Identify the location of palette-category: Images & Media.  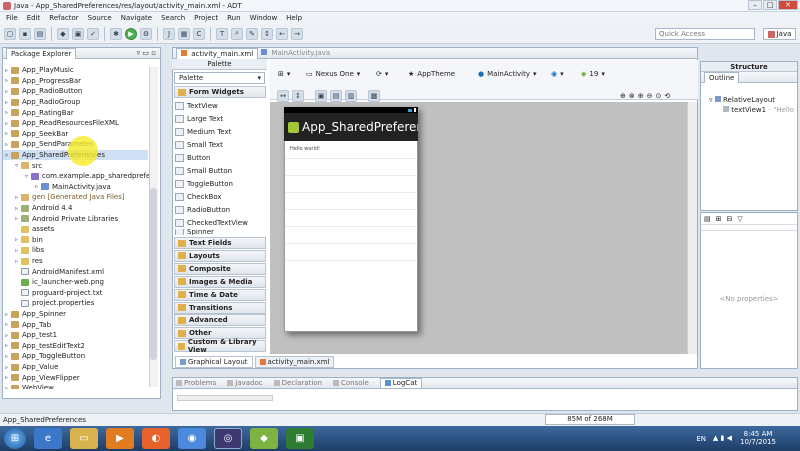
(220, 281).